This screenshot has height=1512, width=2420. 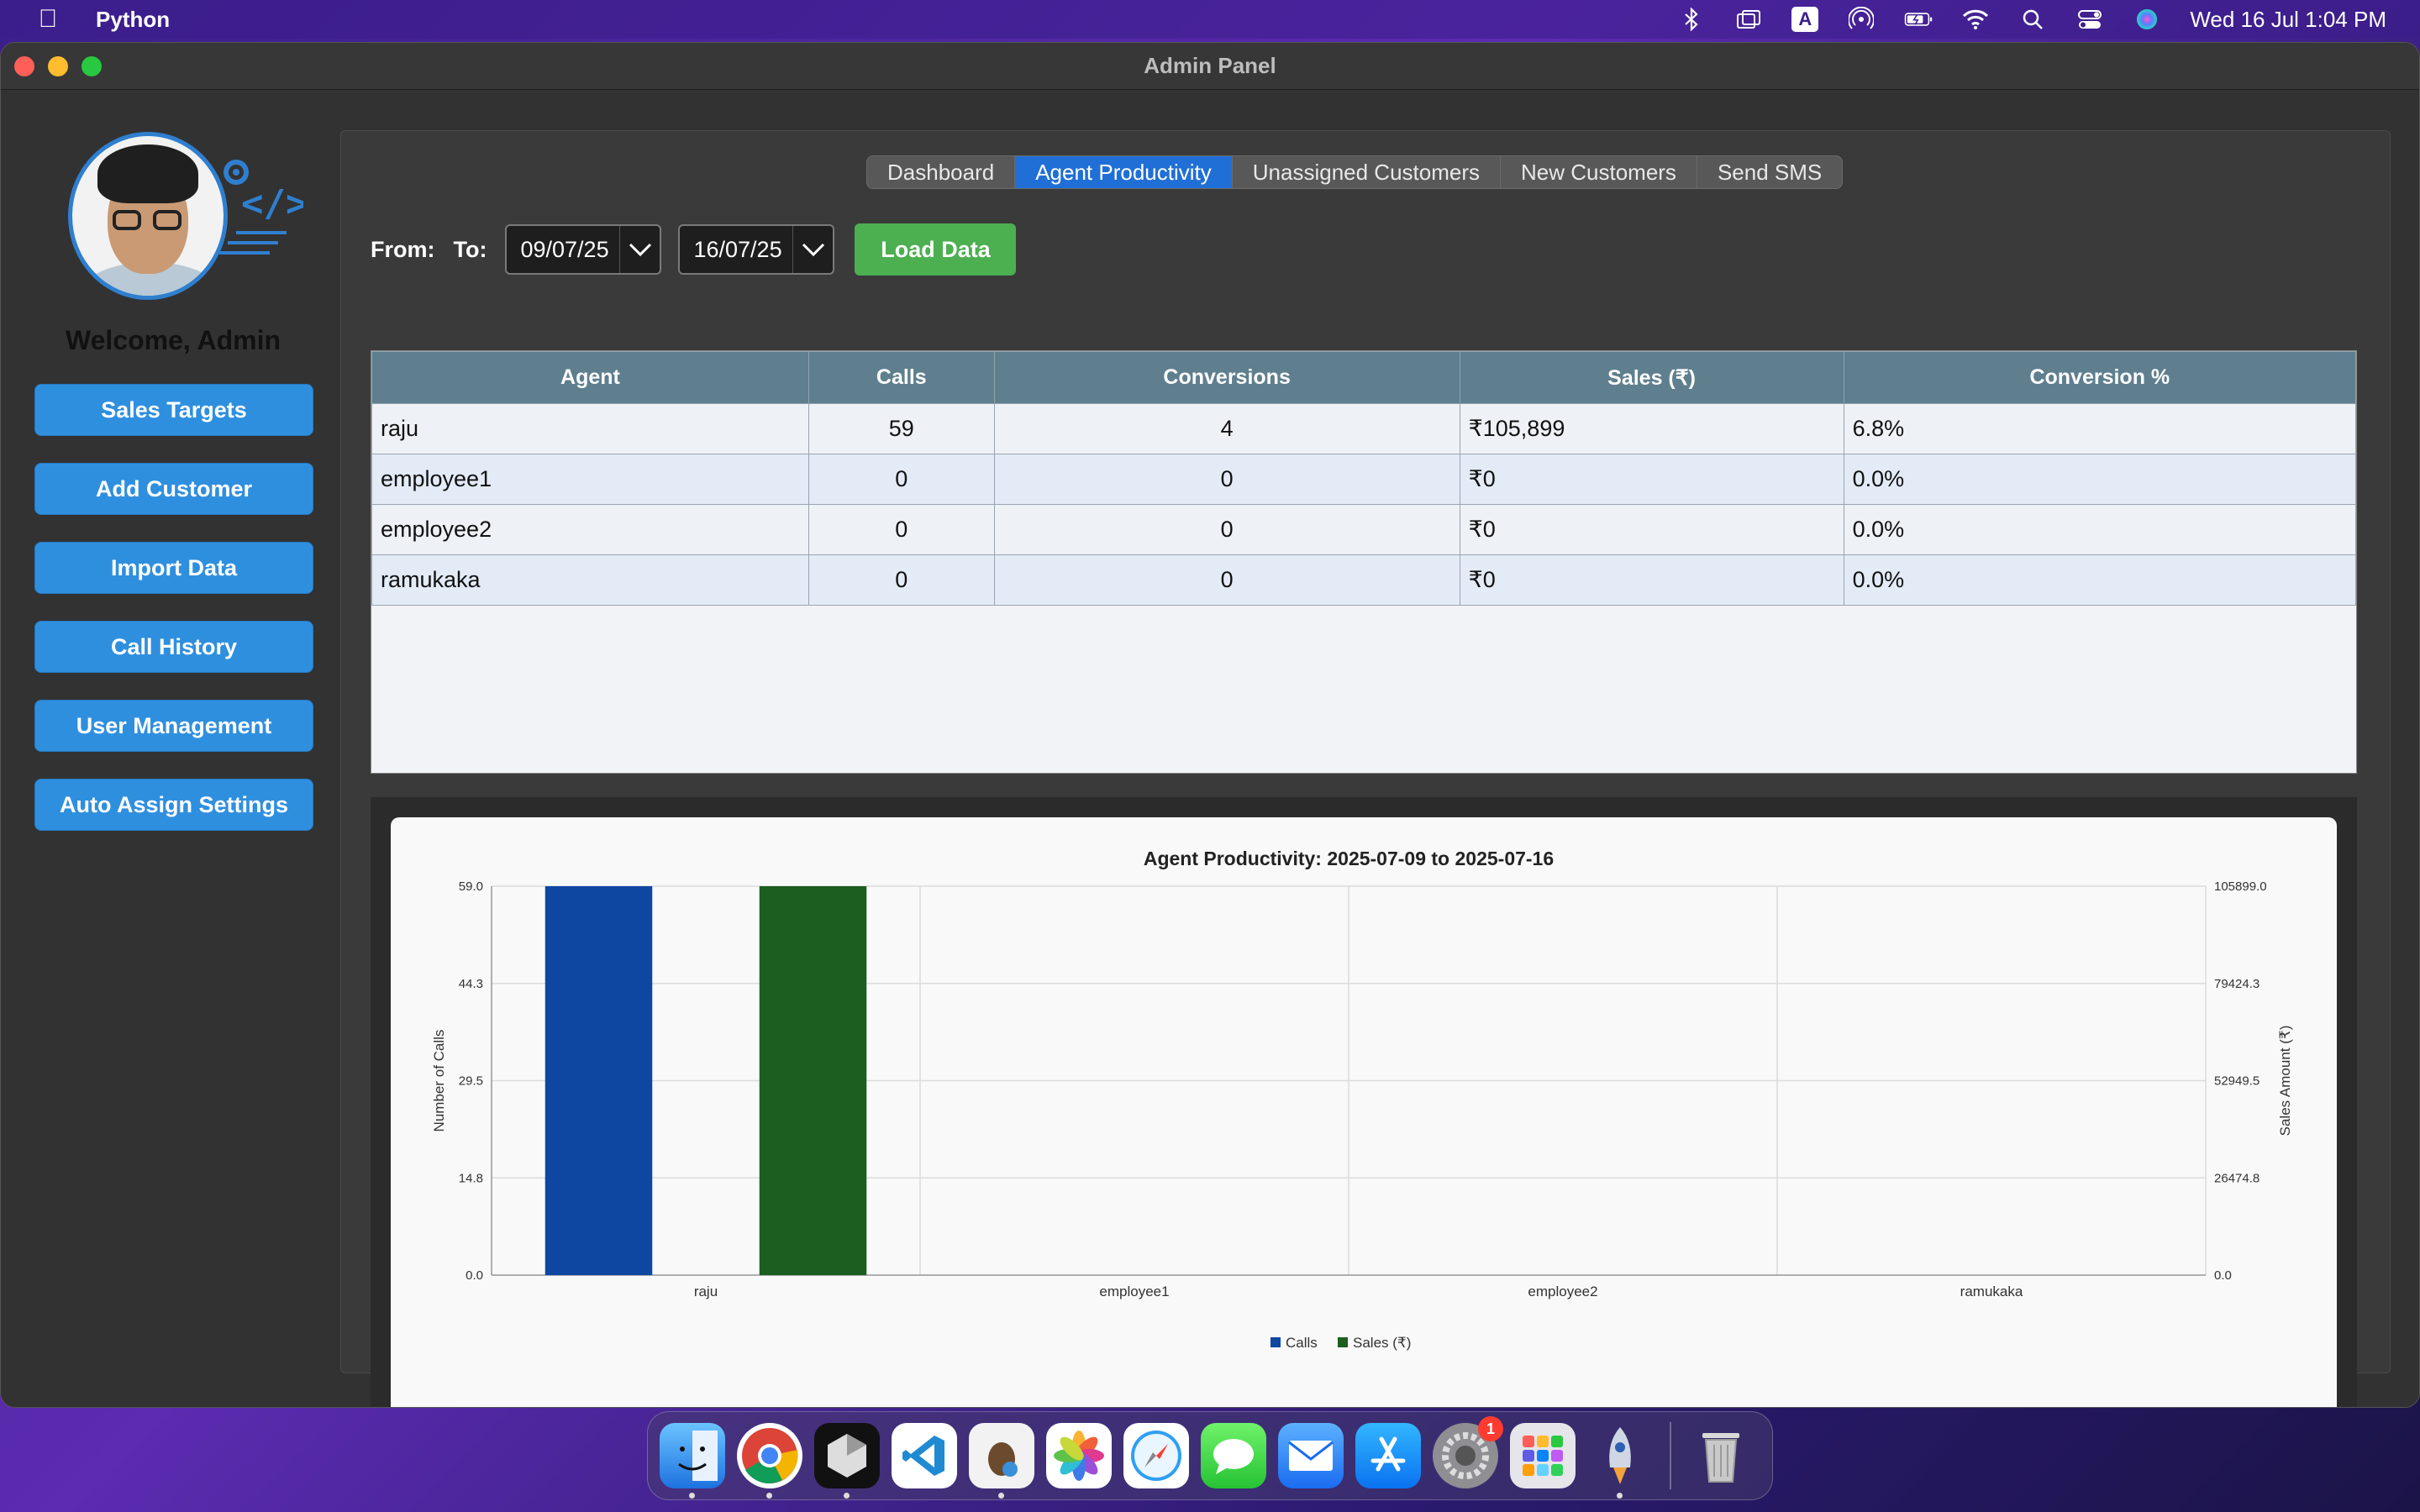 I want to click on tab-dashboard: Dashboard, so click(x=941, y=172).